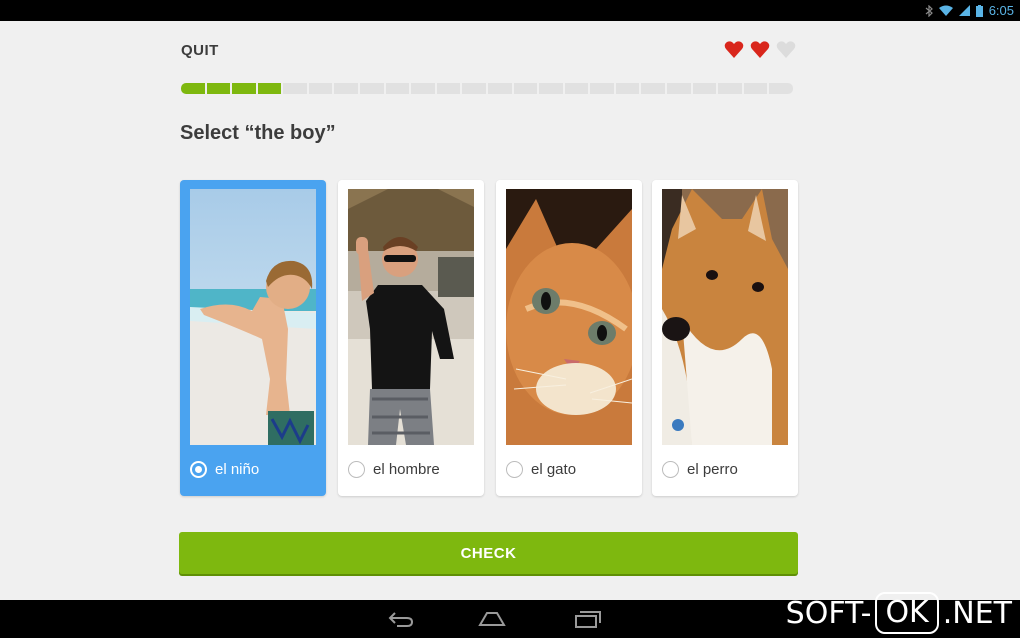 This screenshot has height=638, width=1020. Describe the element at coordinates (569, 317) in the screenshot. I see `cat-photo` at that location.